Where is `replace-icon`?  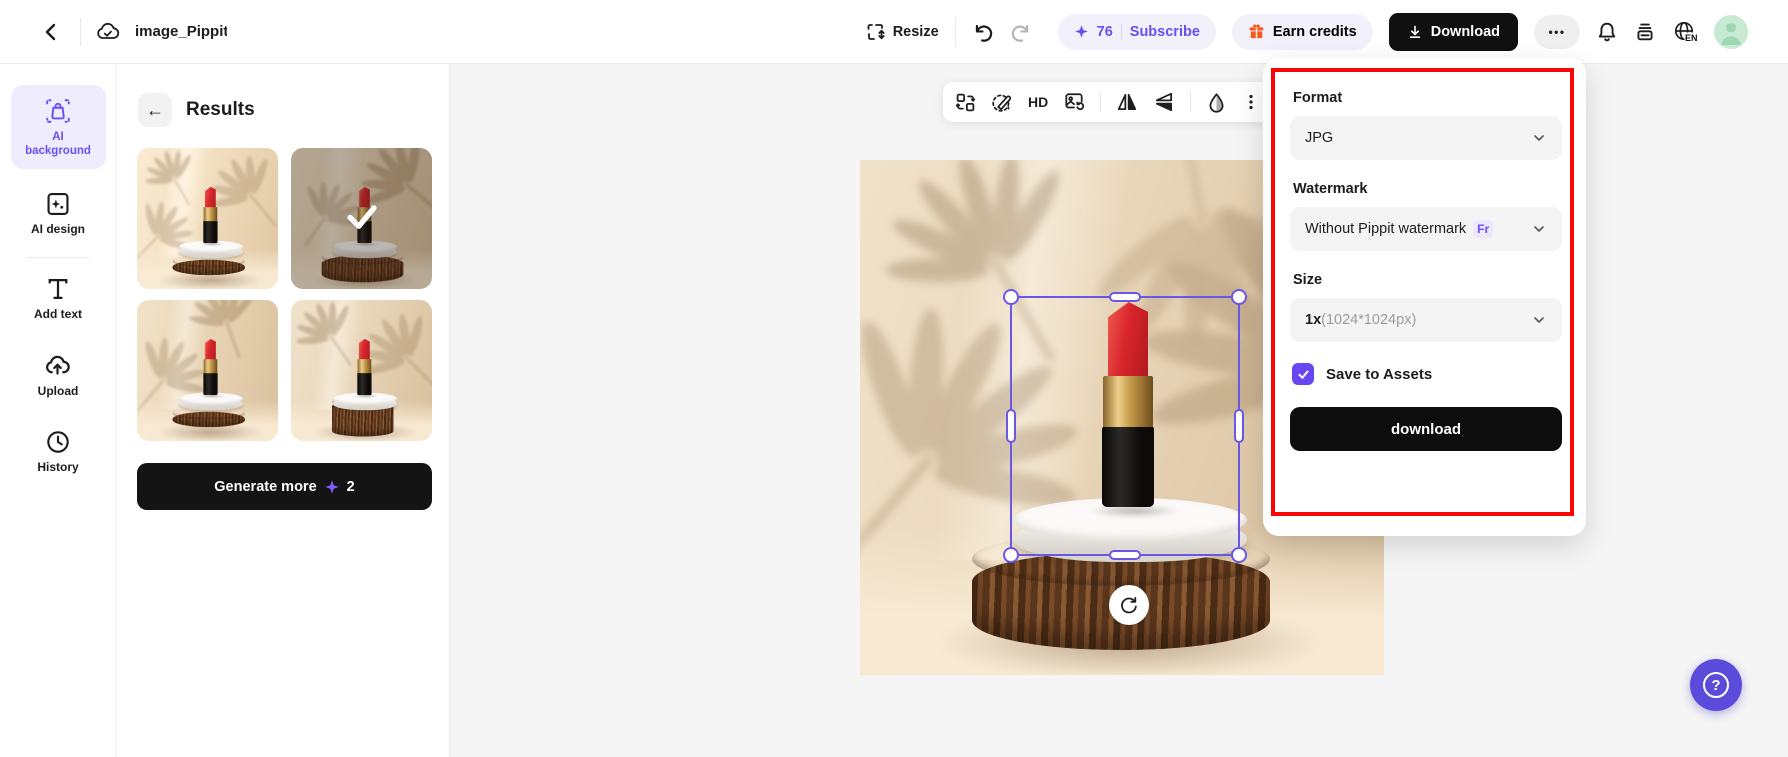 replace-icon is located at coordinates (965, 102).